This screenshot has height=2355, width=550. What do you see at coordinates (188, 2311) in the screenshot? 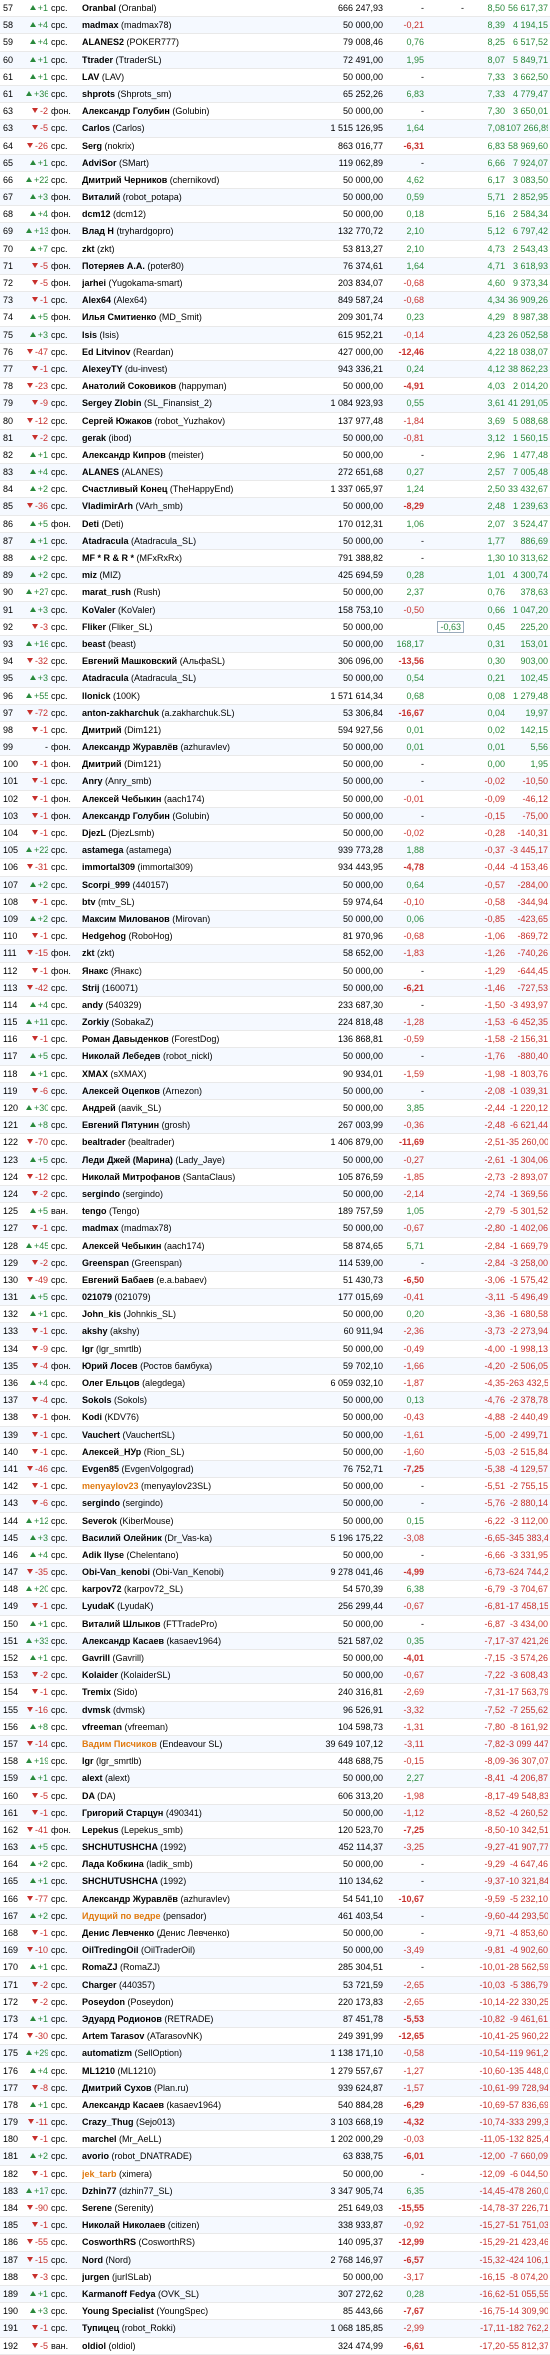
I see `participant-name-link: Young Specialist (YoungSpec)` at bounding box center [188, 2311].